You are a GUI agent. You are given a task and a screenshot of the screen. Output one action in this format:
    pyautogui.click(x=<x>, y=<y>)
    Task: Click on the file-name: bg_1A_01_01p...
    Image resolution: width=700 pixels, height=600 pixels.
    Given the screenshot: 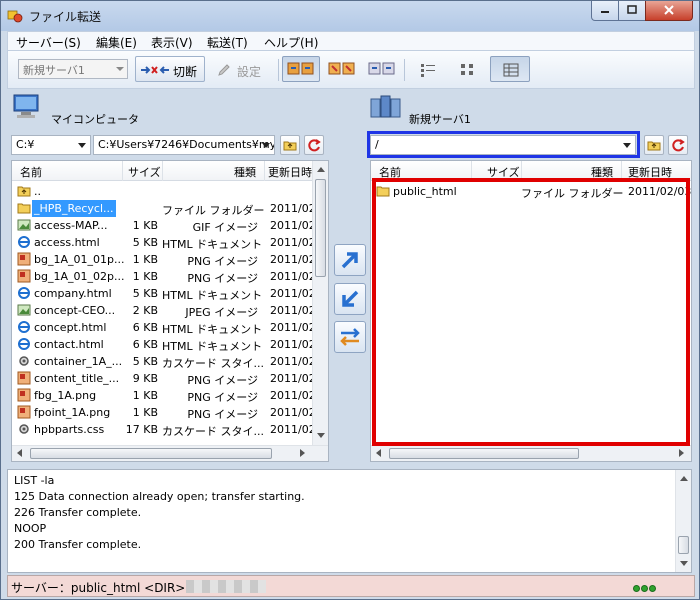 What is the action you would take?
    pyautogui.click(x=79, y=259)
    